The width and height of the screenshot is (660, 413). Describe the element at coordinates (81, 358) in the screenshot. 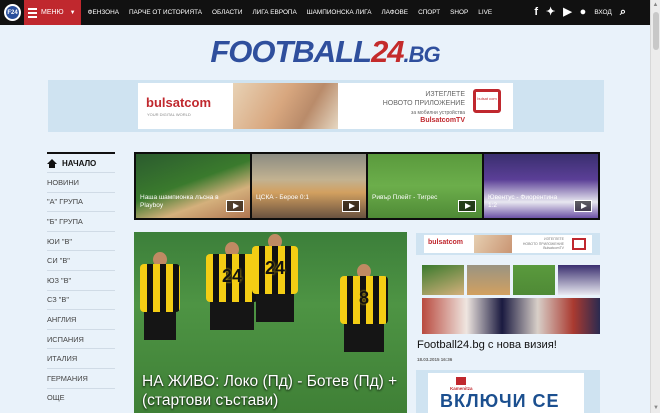

I see `sidebar-item-italy: ИТАЛИЯ` at that location.